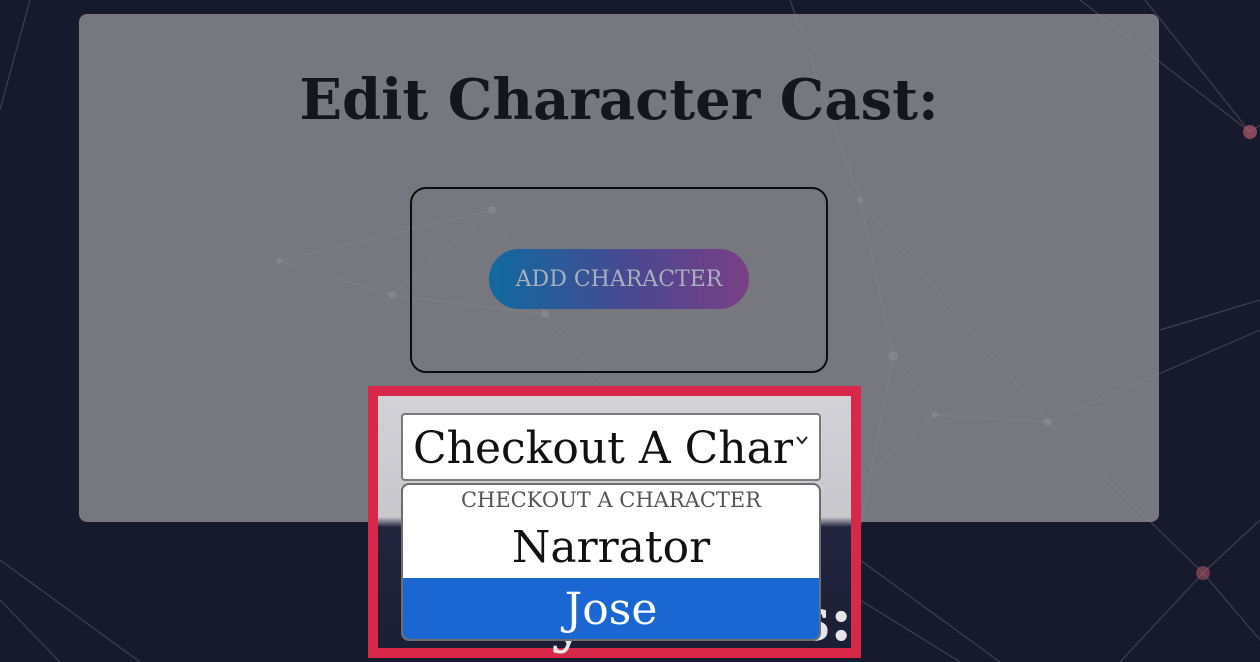 Image resolution: width=1260 pixels, height=662 pixels. I want to click on add-character-button: ADD CHARACTER, so click(619, 279).